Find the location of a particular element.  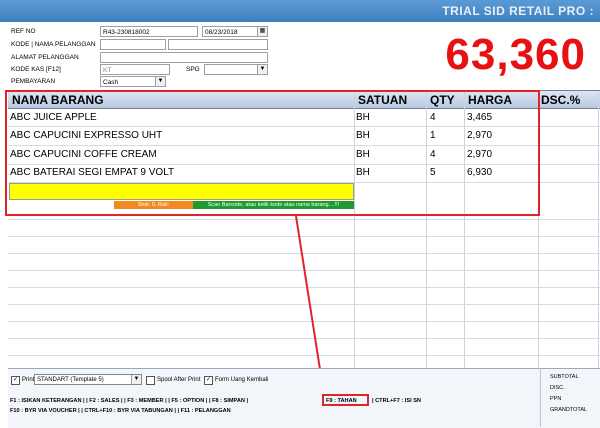

header-dsc: DSC.% is located at coordinates (560, 100).